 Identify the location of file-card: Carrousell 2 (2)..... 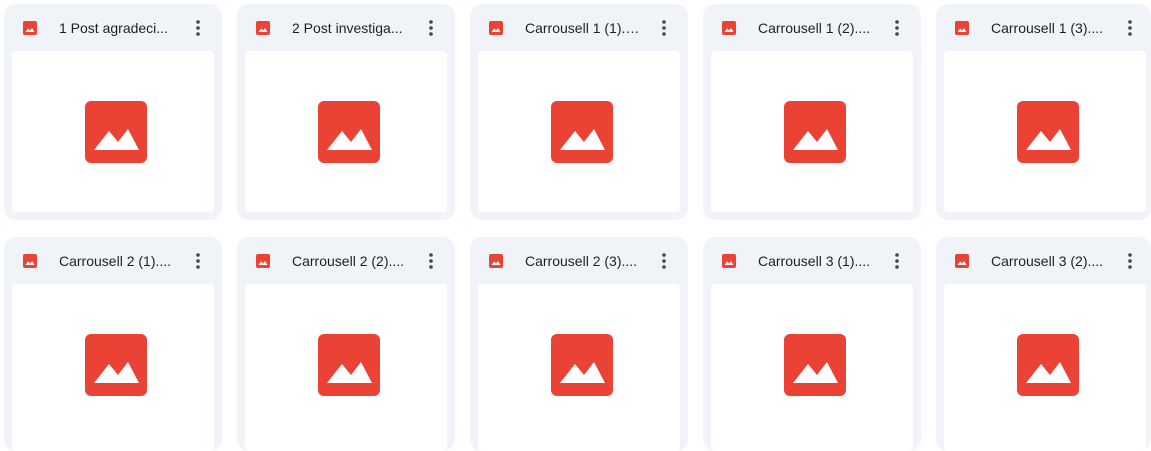
(346, 344).